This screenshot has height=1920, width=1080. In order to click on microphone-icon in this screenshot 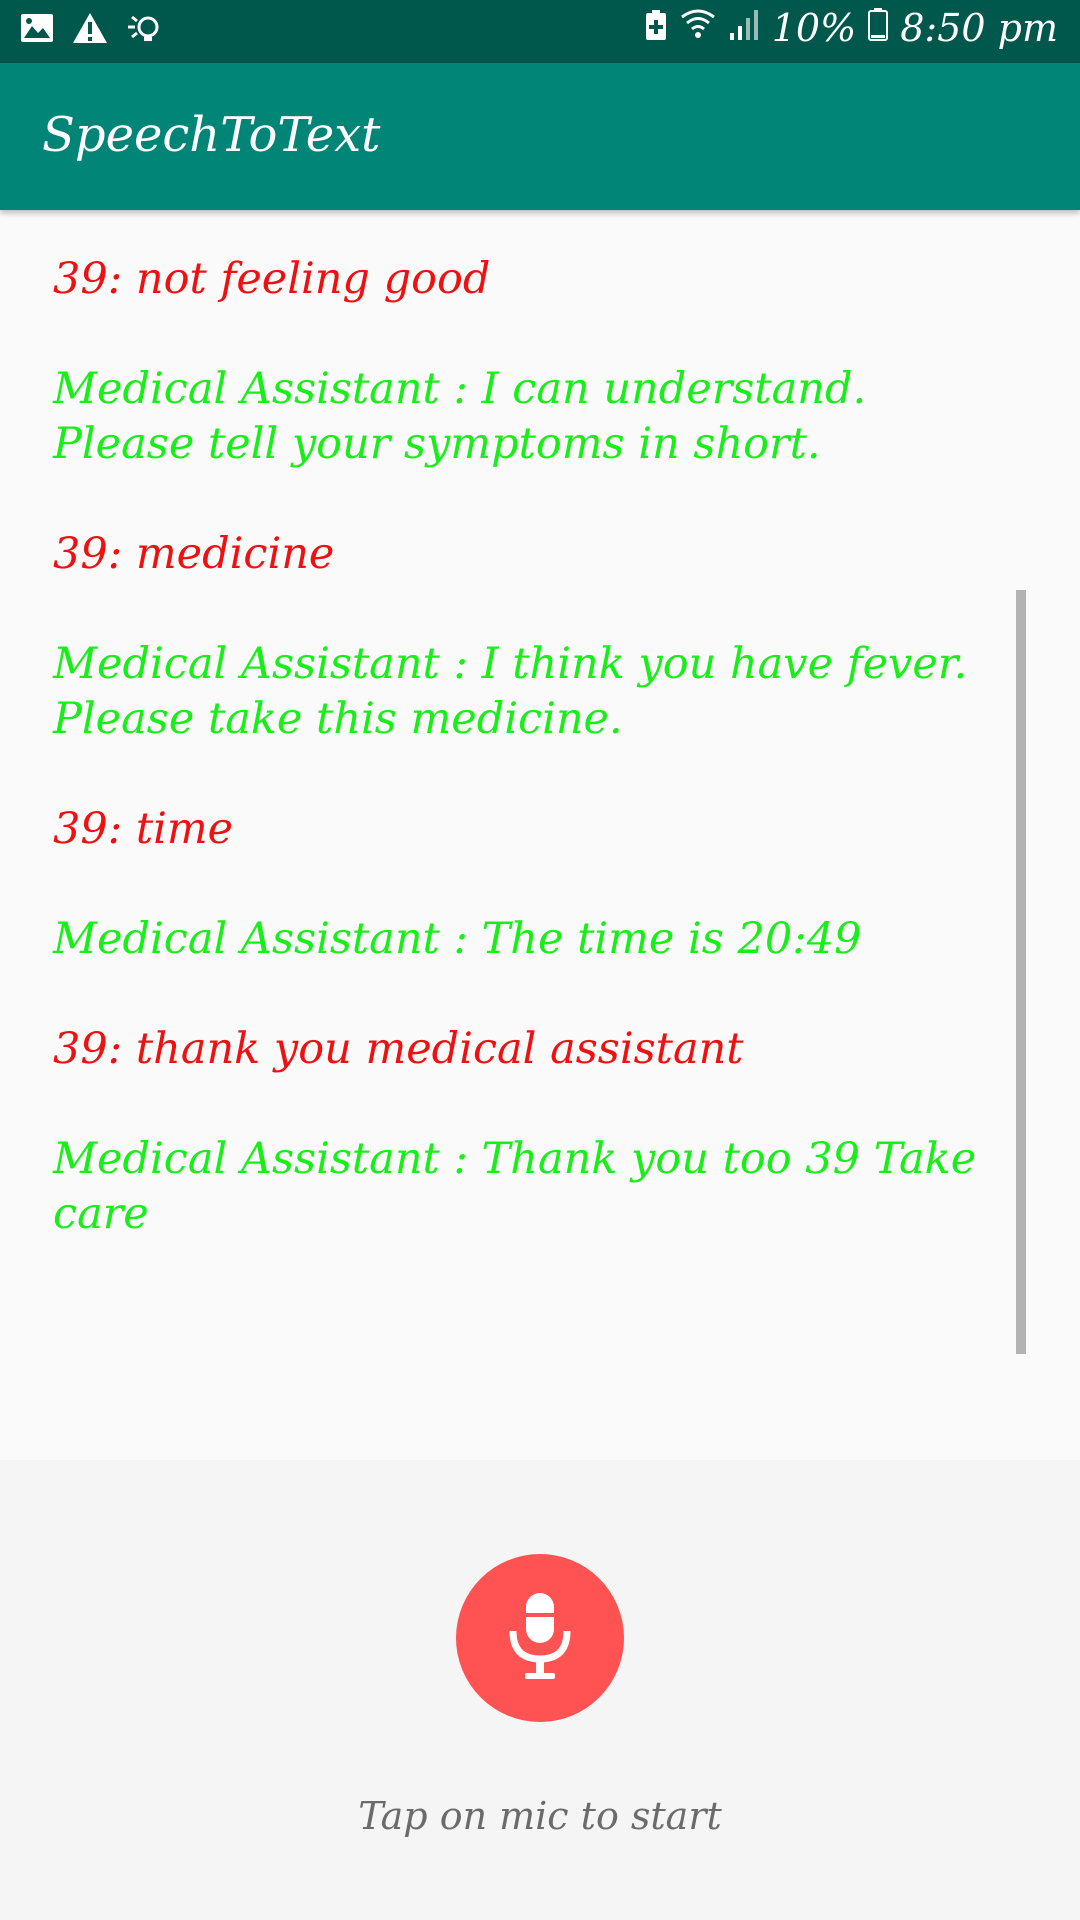, I will do `click(540, 1638)`.